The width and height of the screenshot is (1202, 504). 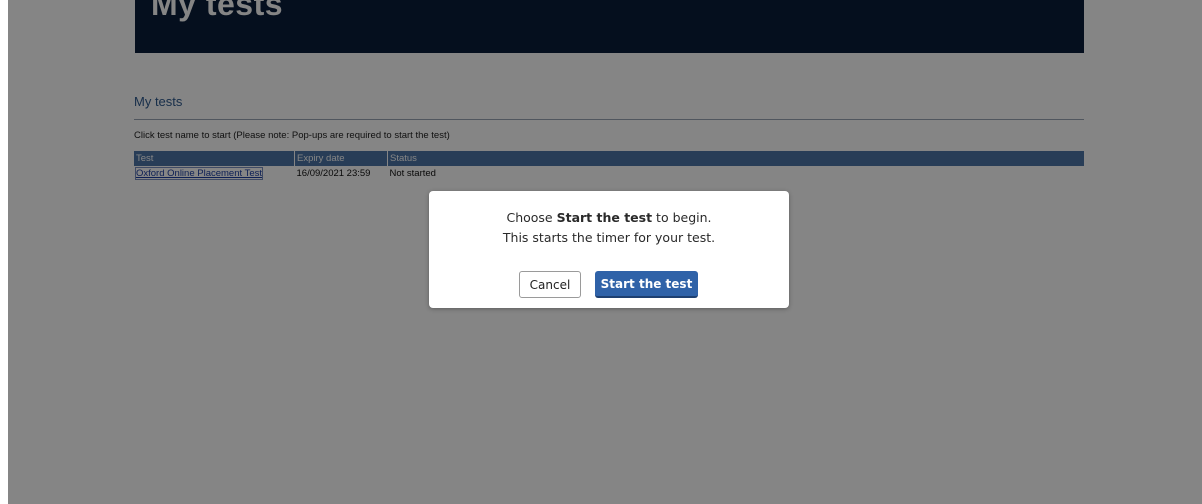 I want to click on dialog-line1-suffix: to begin., so click(x=682, y=217).